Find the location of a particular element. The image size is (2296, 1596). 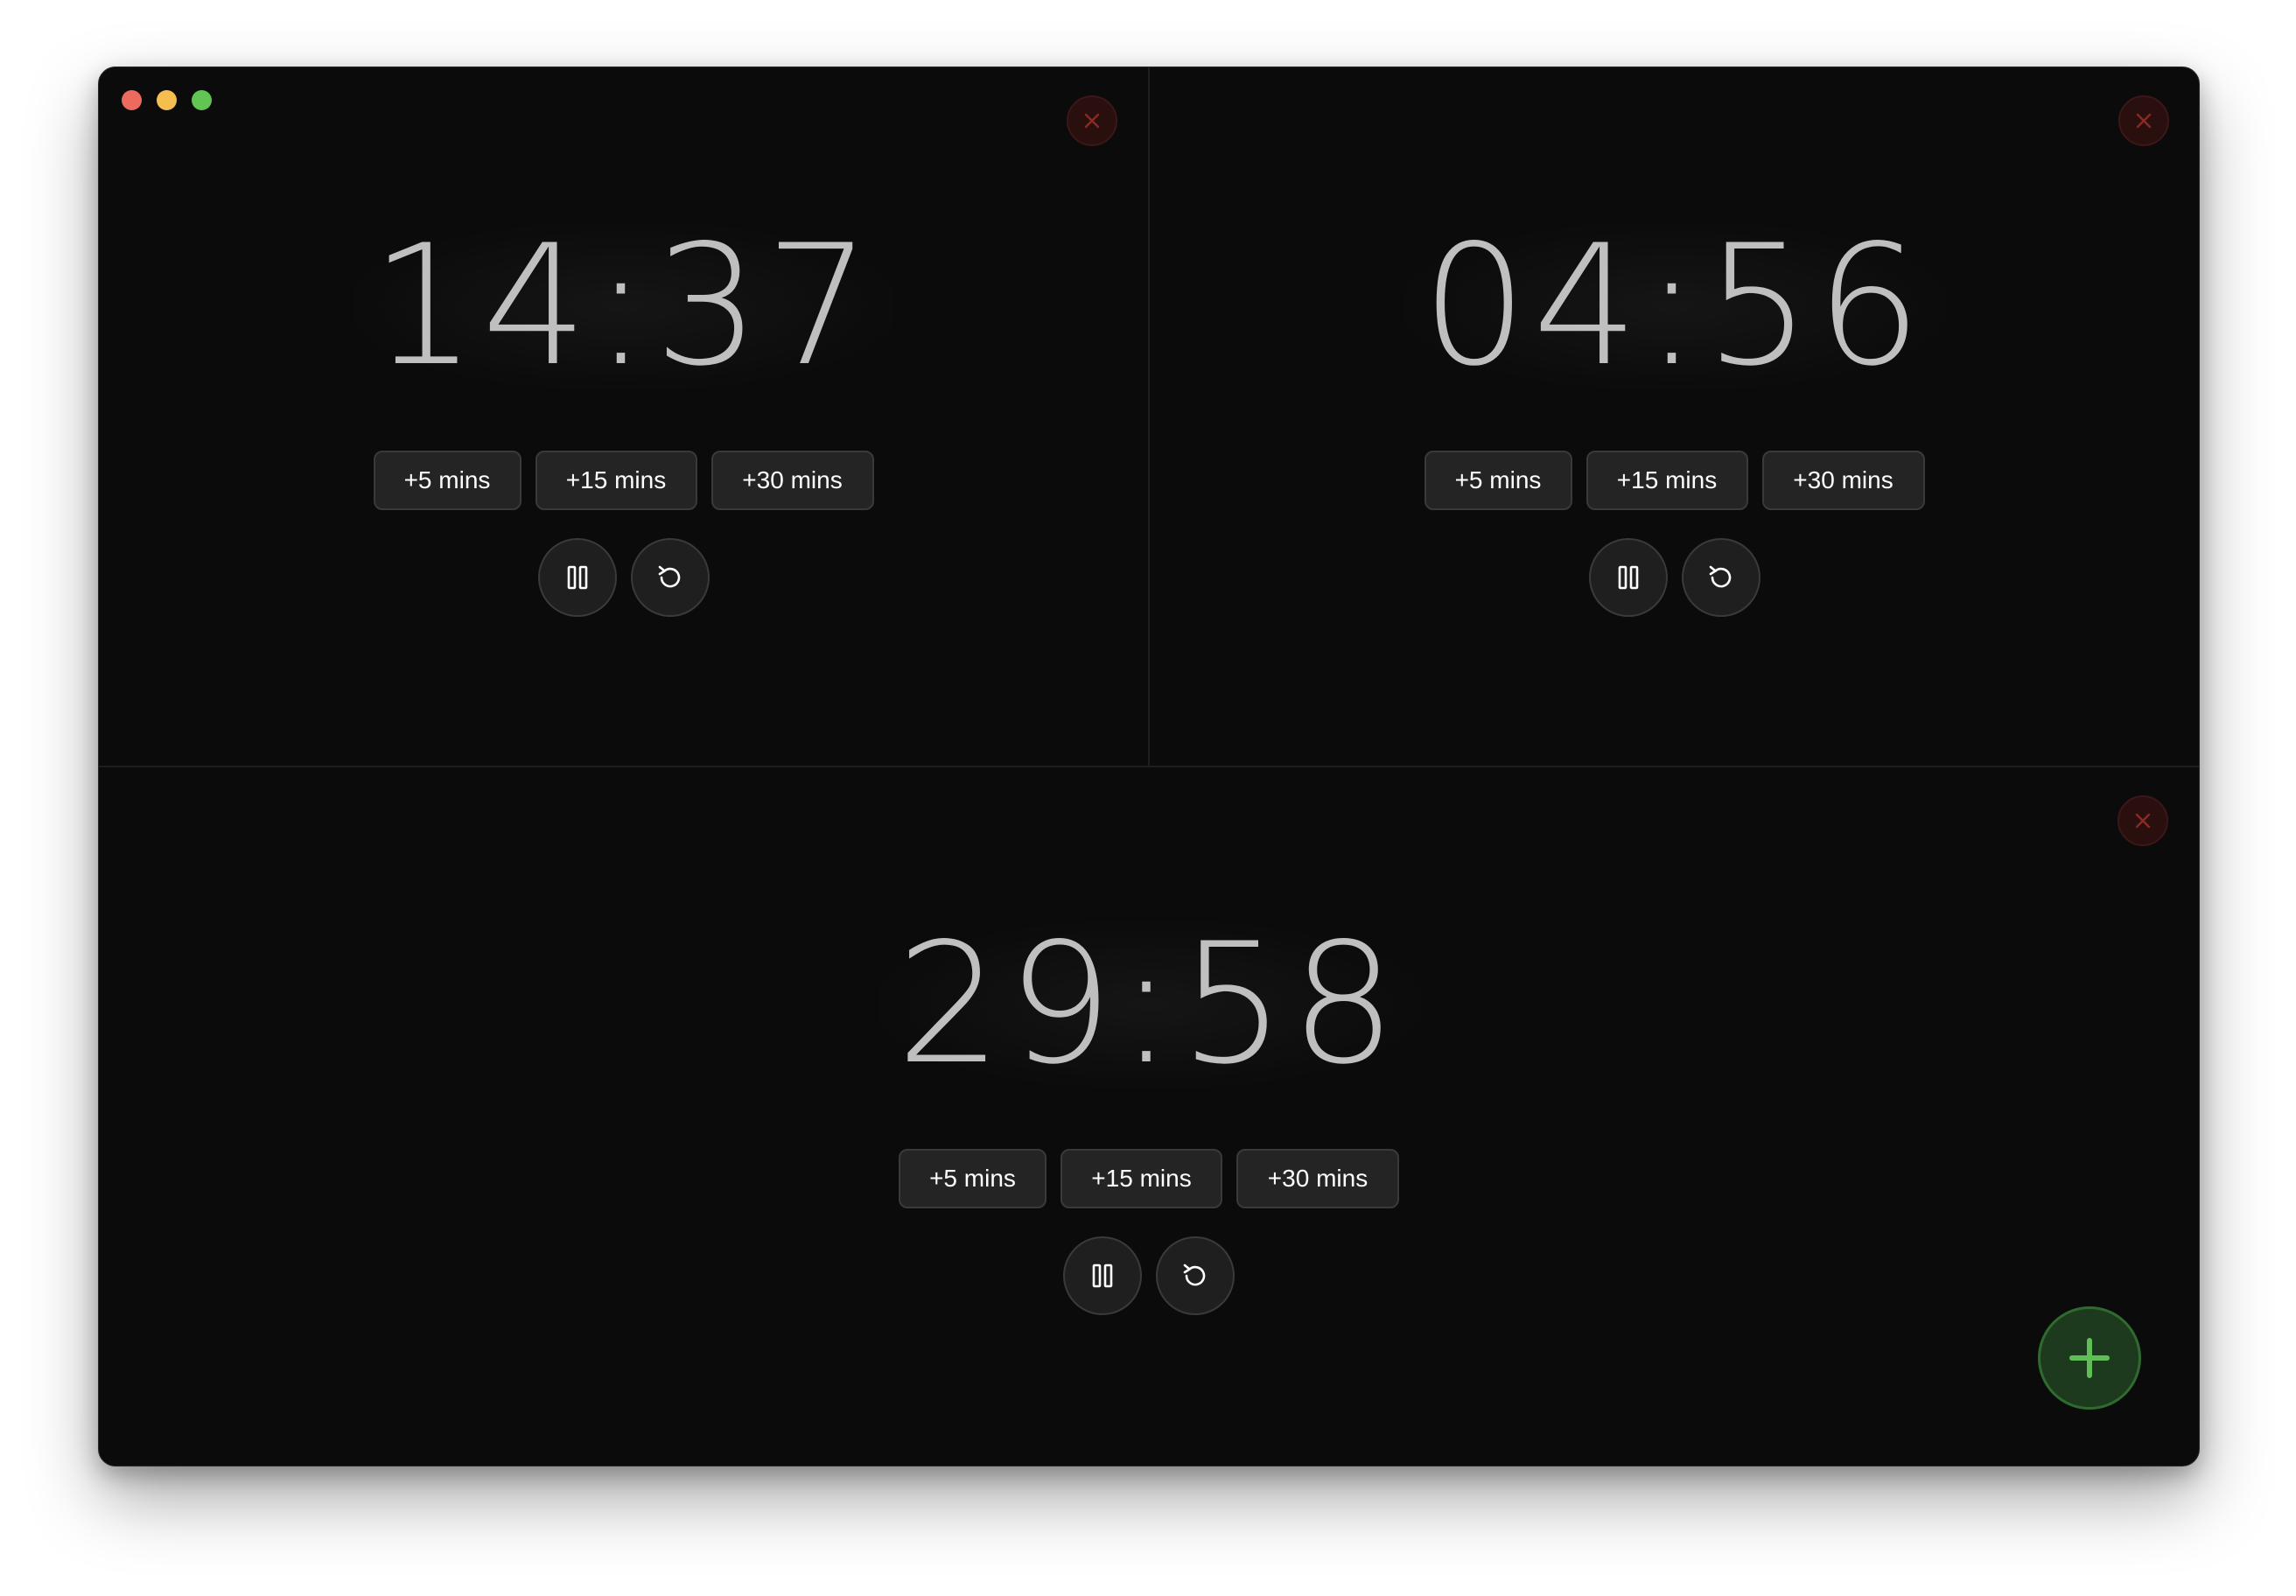

zoom-window-button is located at coordinates (202, 100).